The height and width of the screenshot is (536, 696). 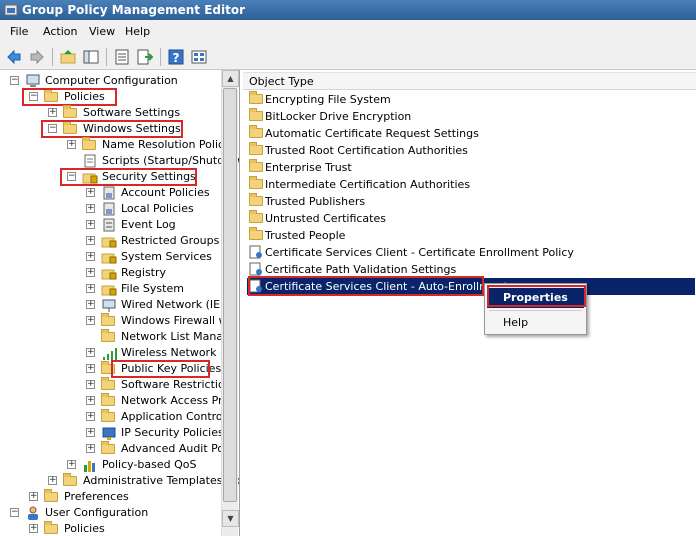 I want to click on locked-folder-icon, so click(x=109, y=290).